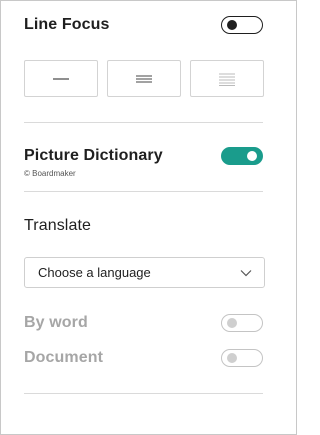 The height and width of the screenshot is (435, 320). I want to click on translate-heading-row: Translate, so click(143, 226).